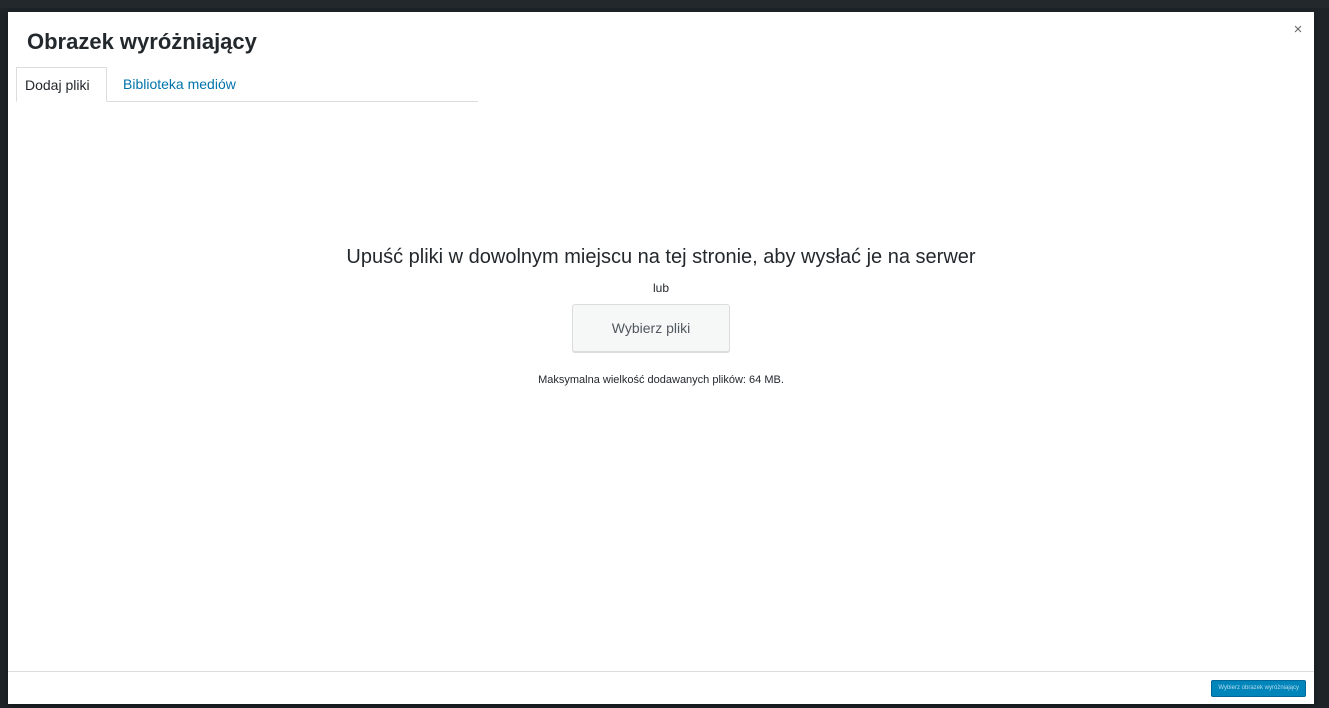  I want to click on set-featured-image-button: Wybierz obrazek wyróżniający, so click(1258, 688).